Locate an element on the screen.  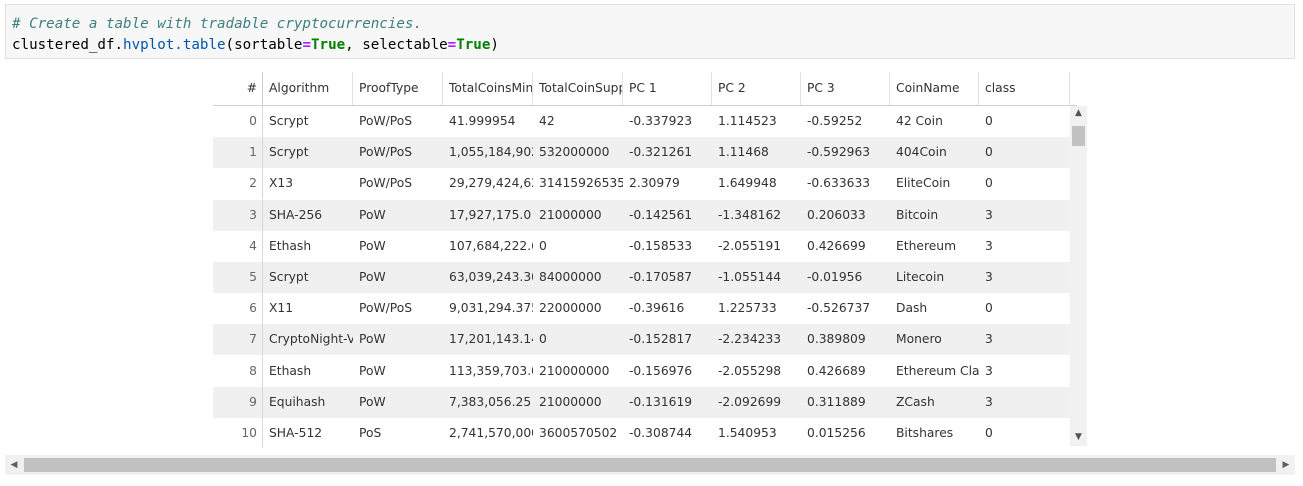
column-header-pc3: PC 3 is located at coordinates (845, 88).